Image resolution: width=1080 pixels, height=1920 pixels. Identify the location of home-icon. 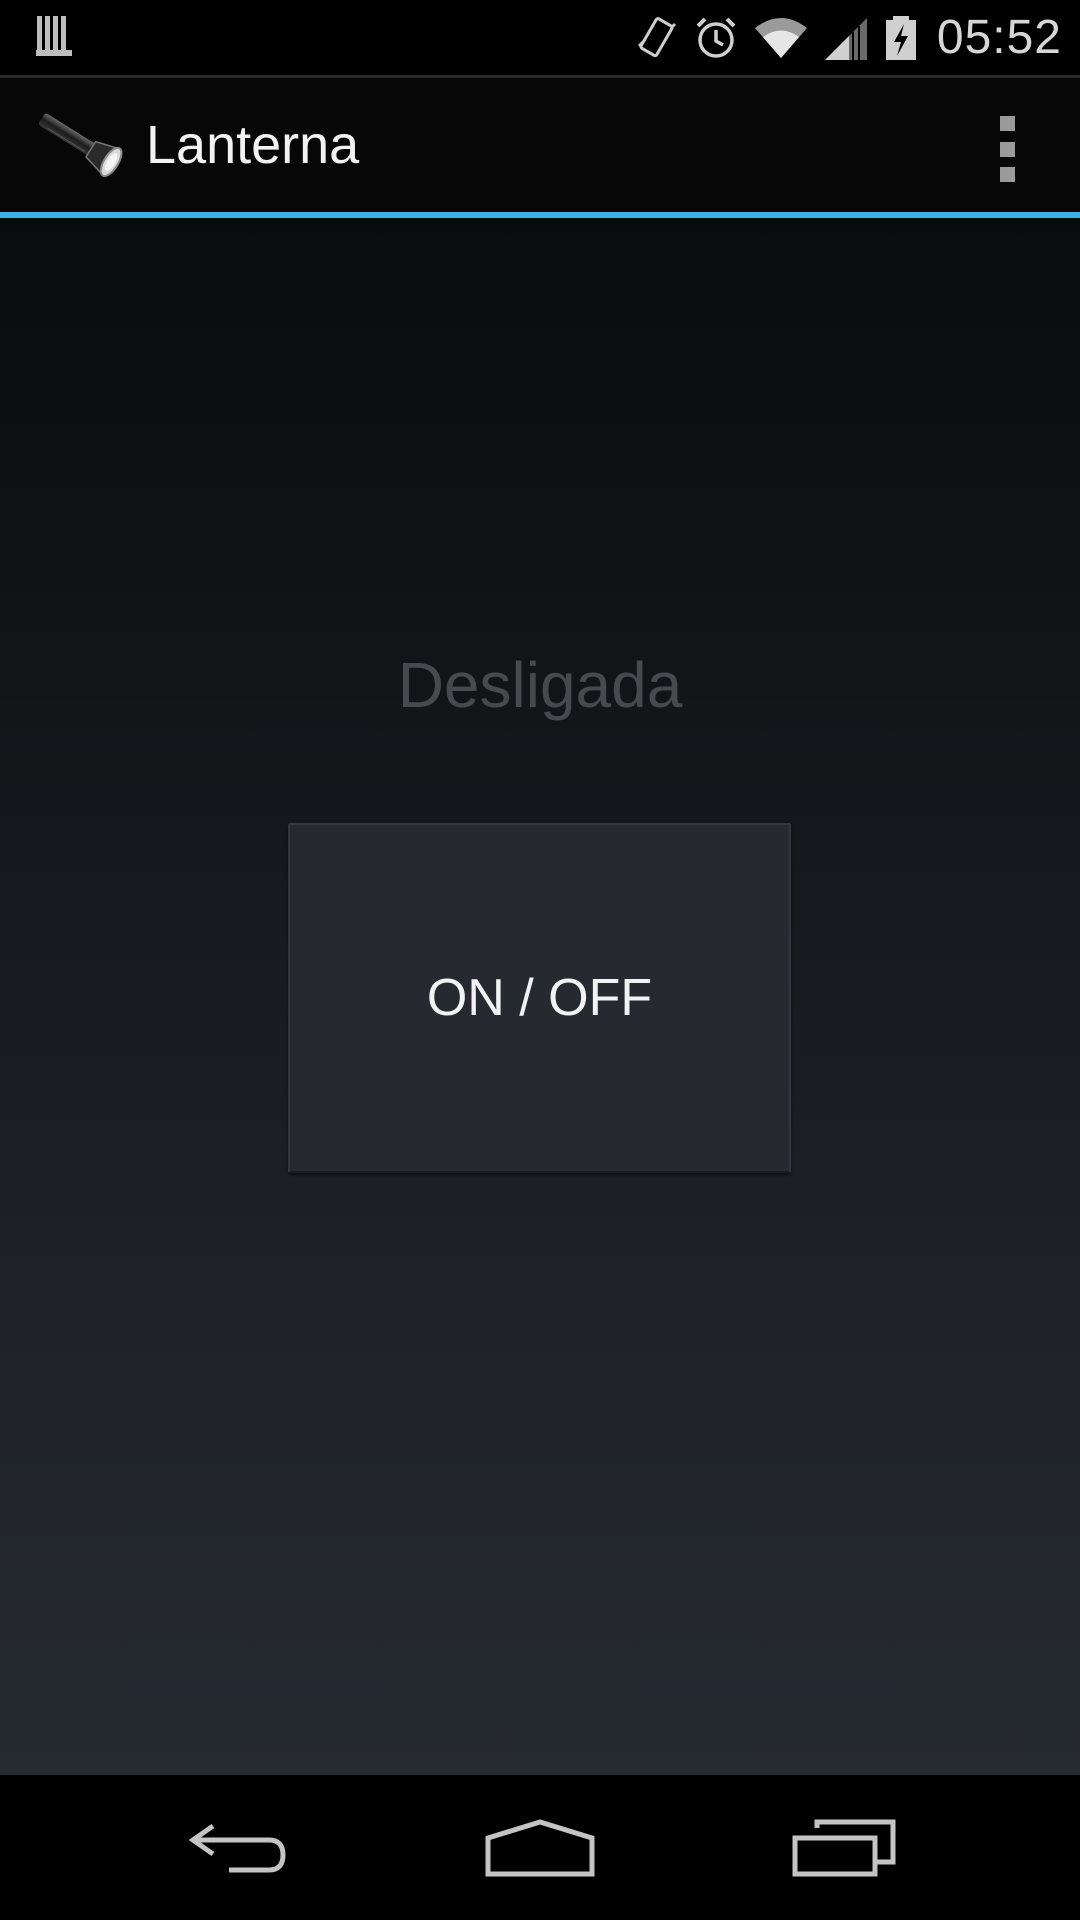
(540, 1847).